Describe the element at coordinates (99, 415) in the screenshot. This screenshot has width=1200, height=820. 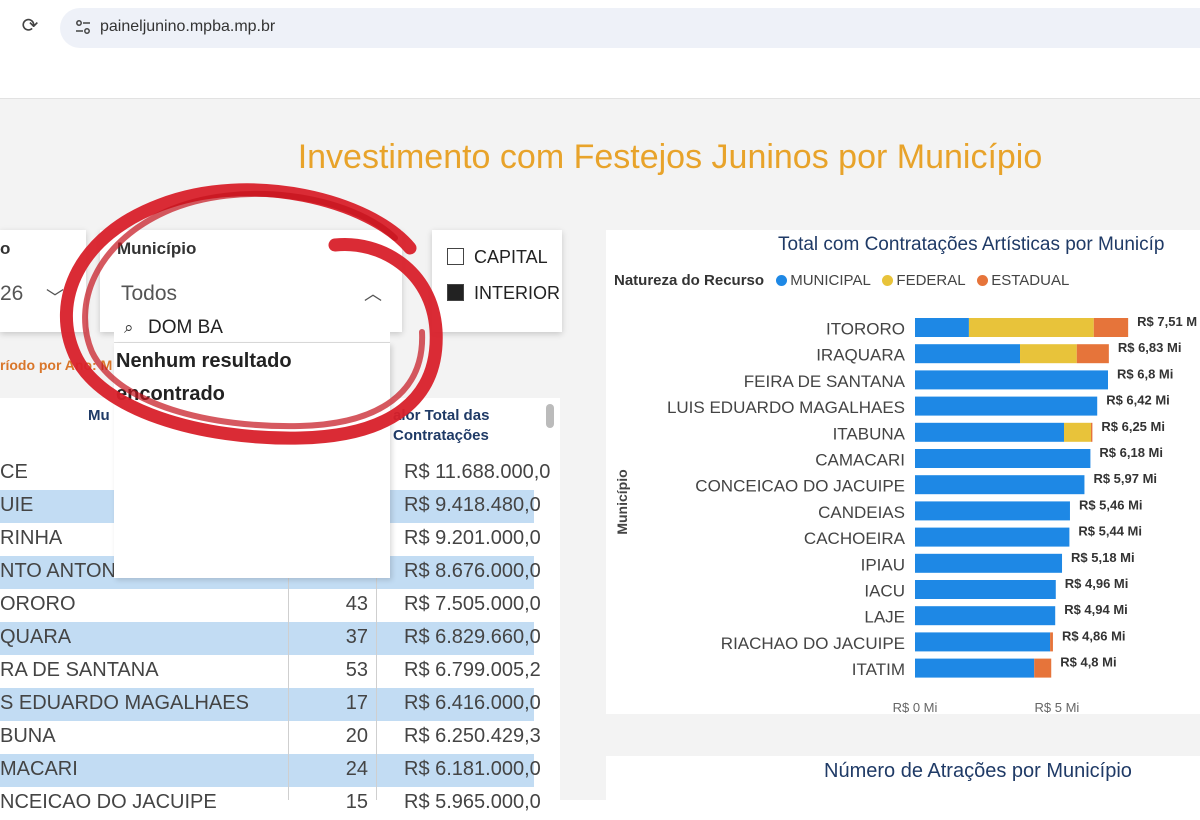
I see `column-header-municipio: Mu` at that location.